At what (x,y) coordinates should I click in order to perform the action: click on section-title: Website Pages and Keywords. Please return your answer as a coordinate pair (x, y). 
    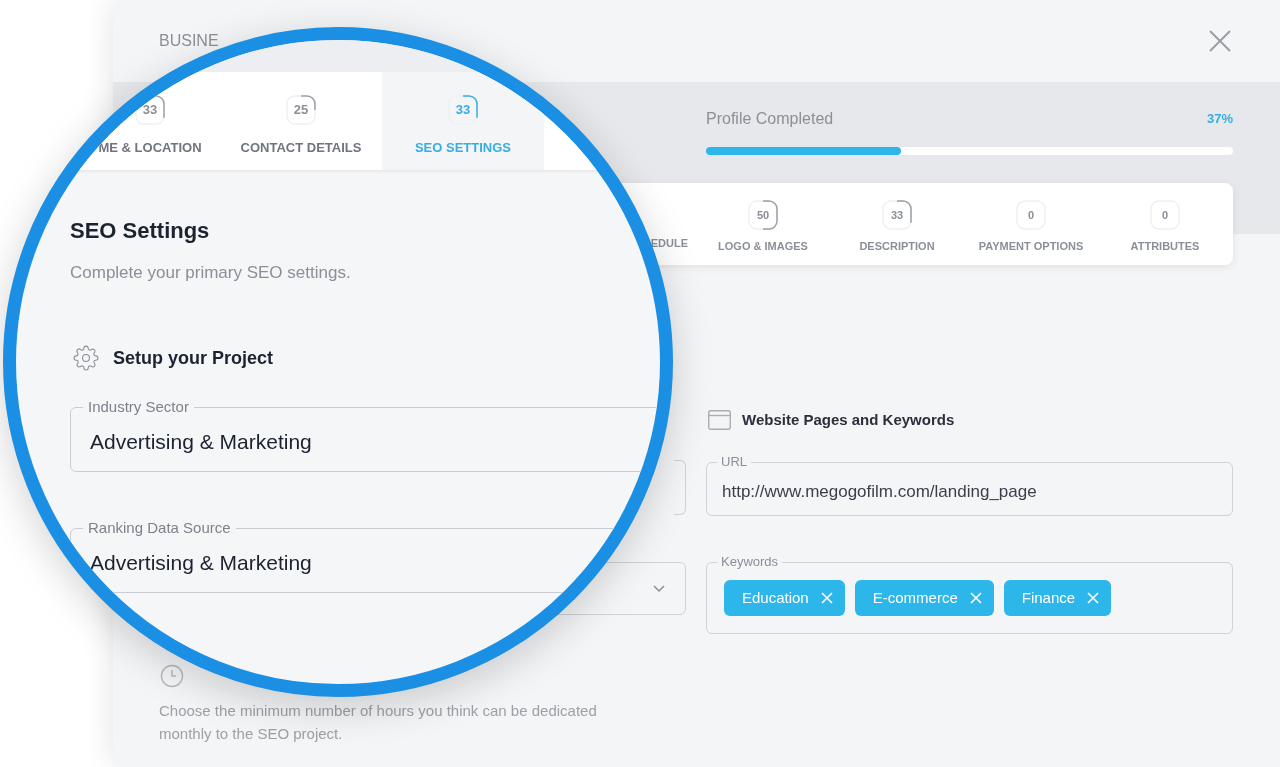
    Looking at the image, I should click on (848, 419).